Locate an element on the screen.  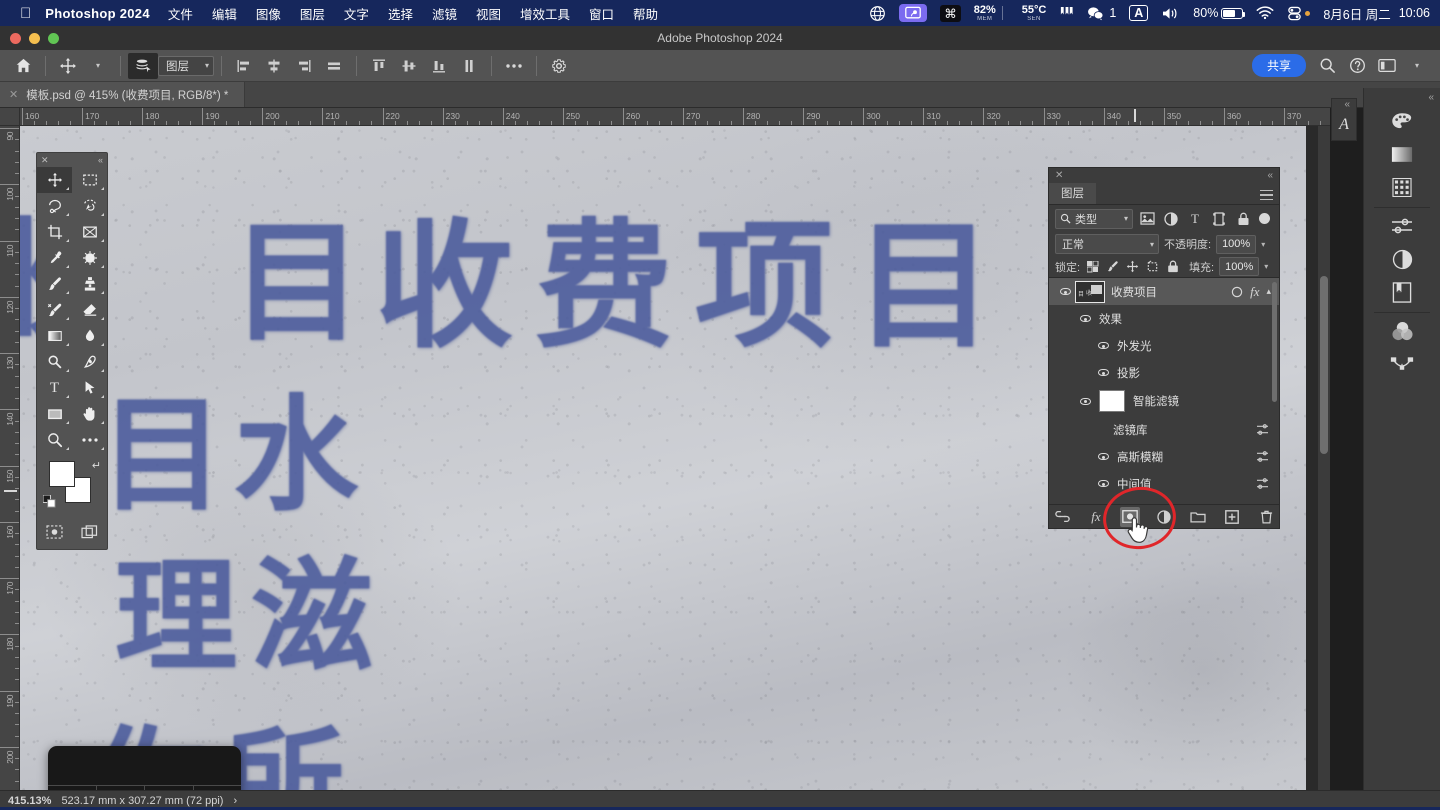
wechat-icon: 1 is located at coordinates (1101, 13).